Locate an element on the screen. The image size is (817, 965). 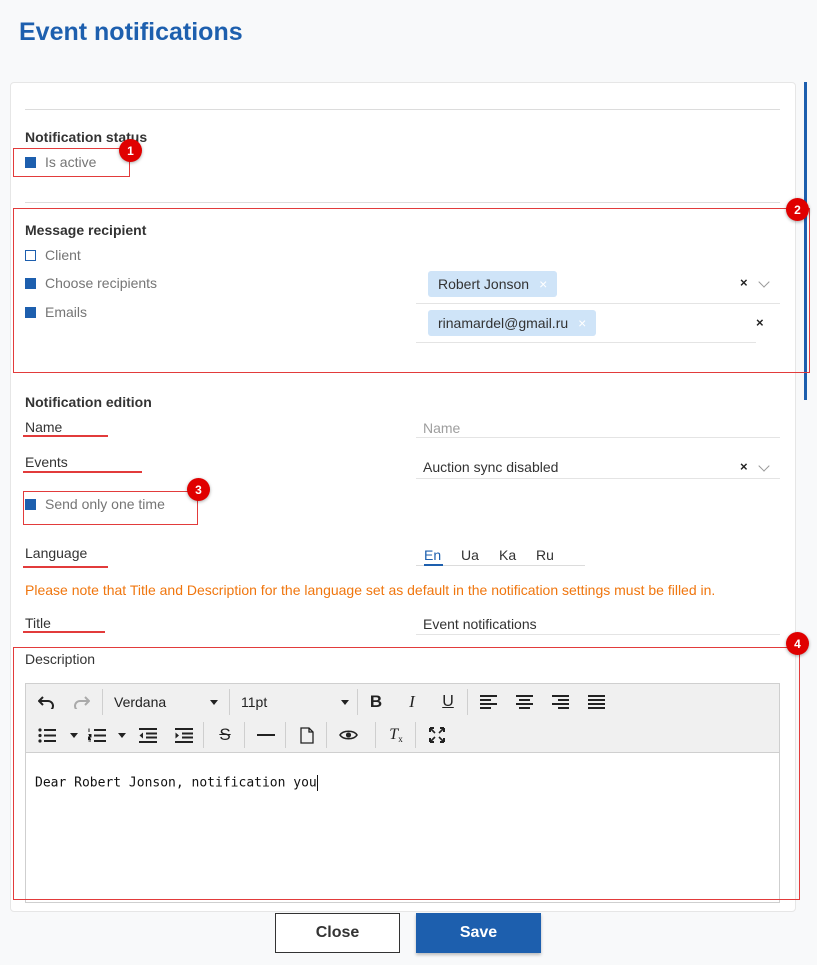
name-label: Name is located at coordinates (44, 427).